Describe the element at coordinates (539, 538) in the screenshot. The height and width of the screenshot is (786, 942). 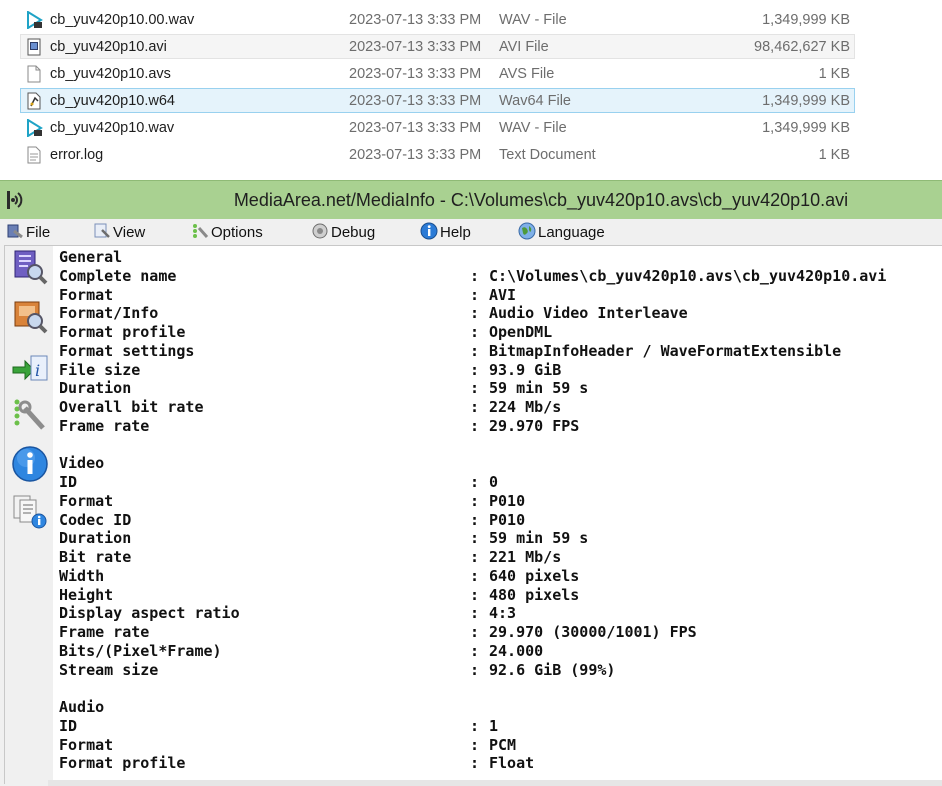
I see `field-value: 59 min 59 s` at that location.